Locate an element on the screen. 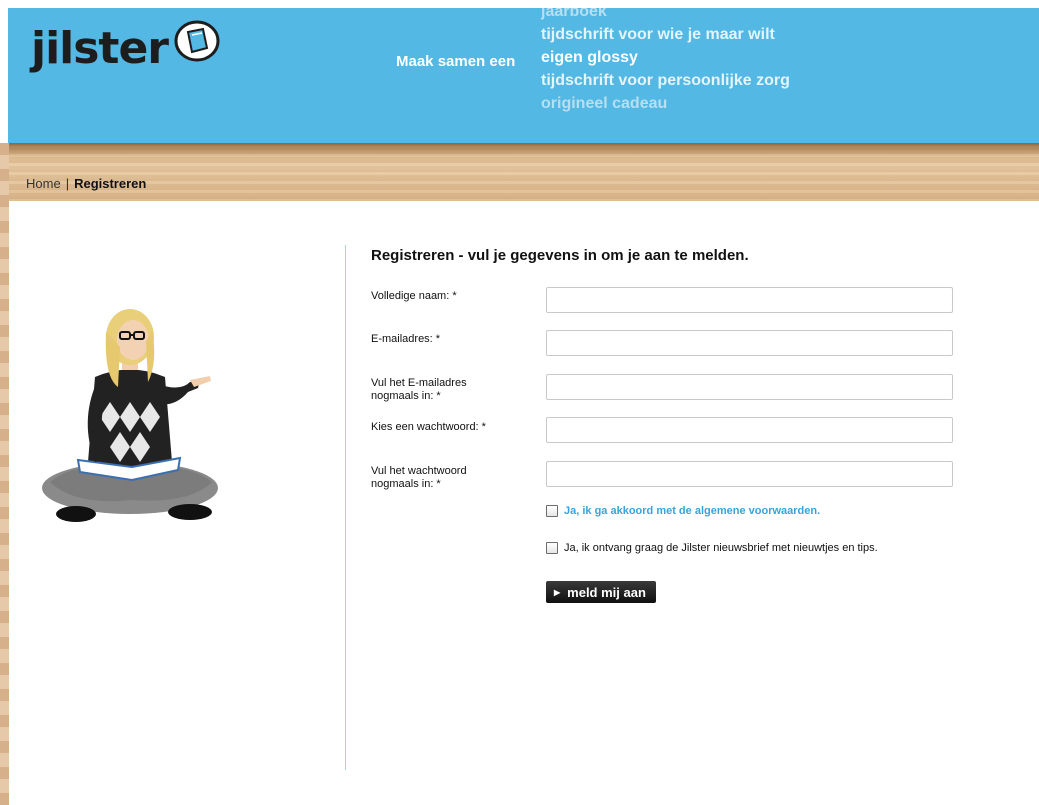 The width and height of the screenshot is (1039, 805). woman-pointing-illustration is located at coordinates (130, 415).